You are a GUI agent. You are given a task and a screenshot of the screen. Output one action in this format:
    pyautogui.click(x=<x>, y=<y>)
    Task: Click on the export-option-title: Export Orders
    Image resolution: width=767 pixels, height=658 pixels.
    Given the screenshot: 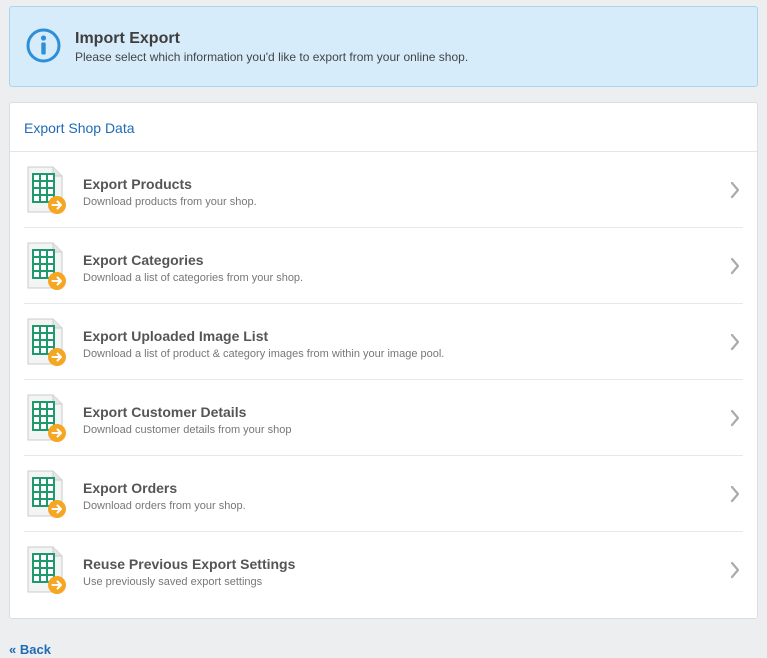 What is the action you would take?
    pyautogui.click(x=130, y=488)
    